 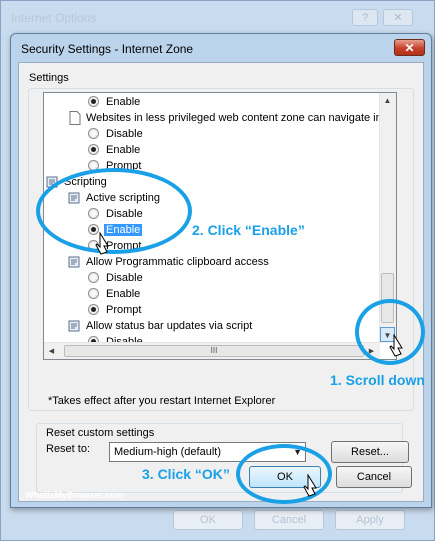 I want to click on reset-to-label: Reset to:, so click(x=68, y=449).